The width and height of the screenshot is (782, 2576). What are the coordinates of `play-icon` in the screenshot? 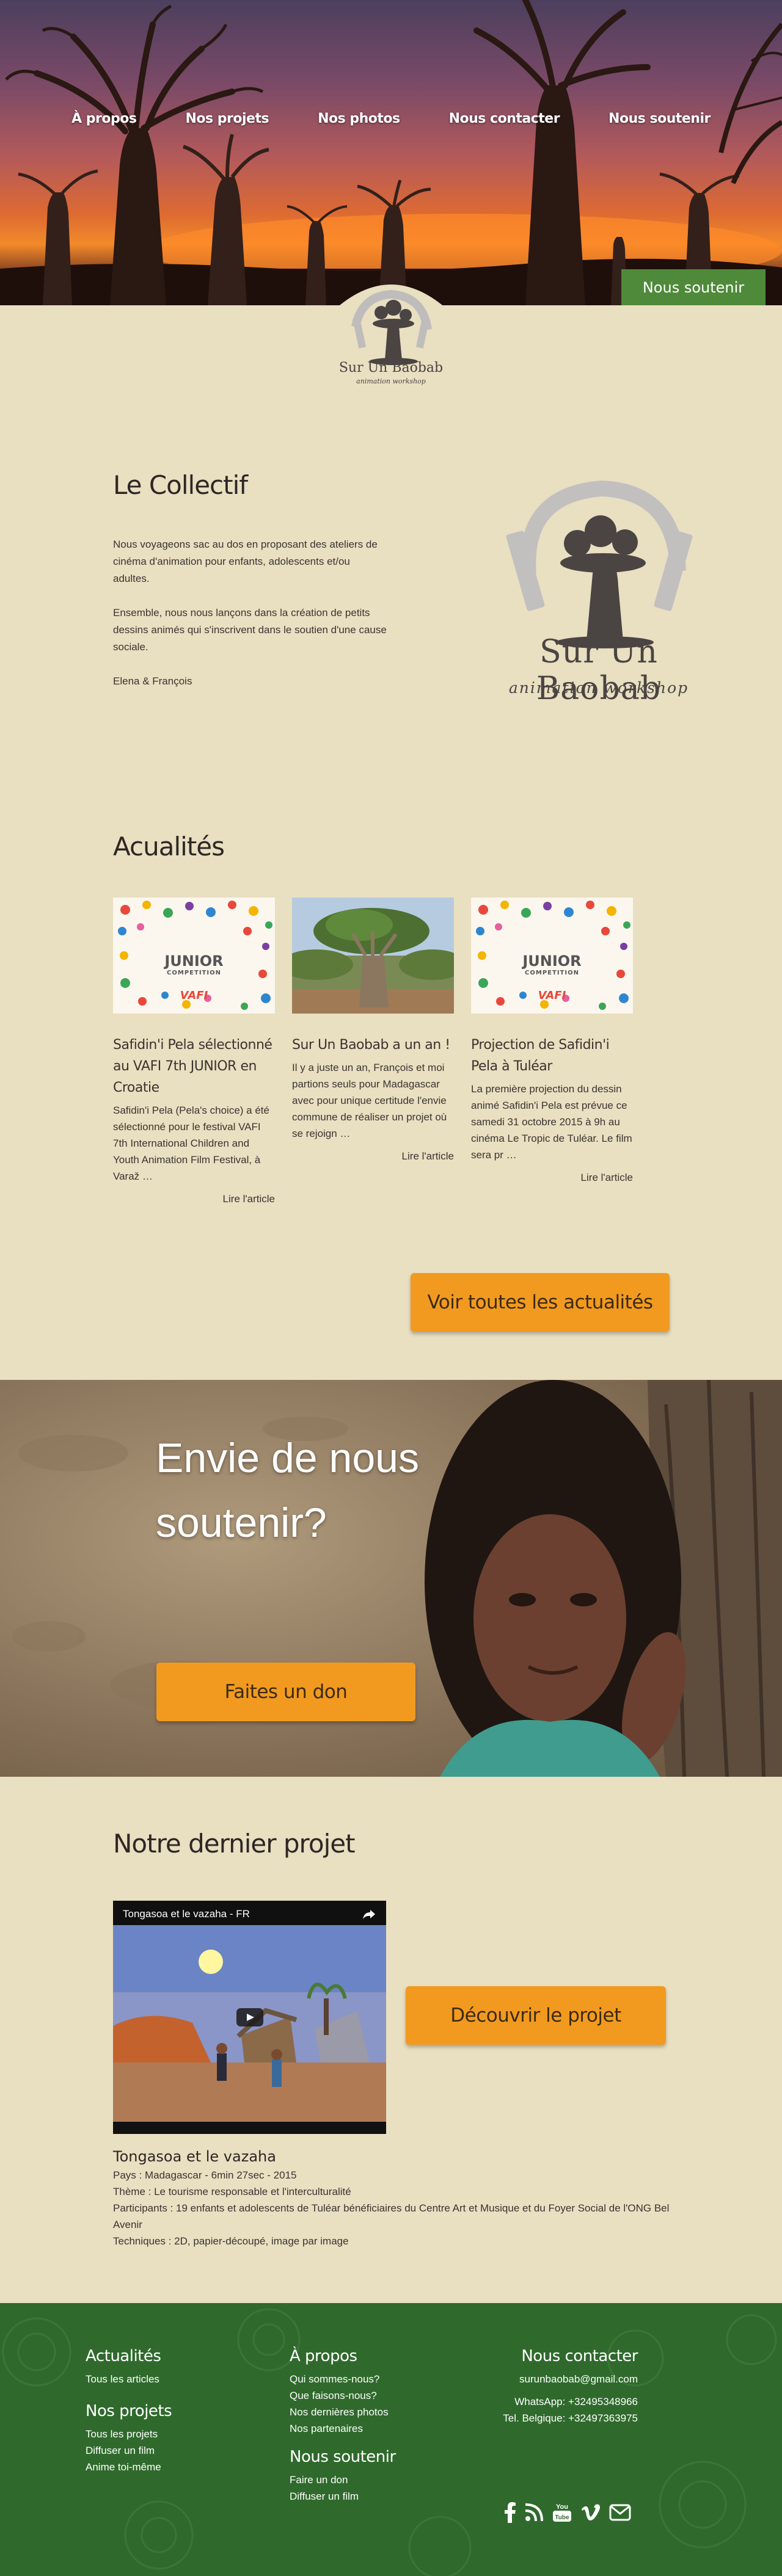 It's located at (250, 2017).